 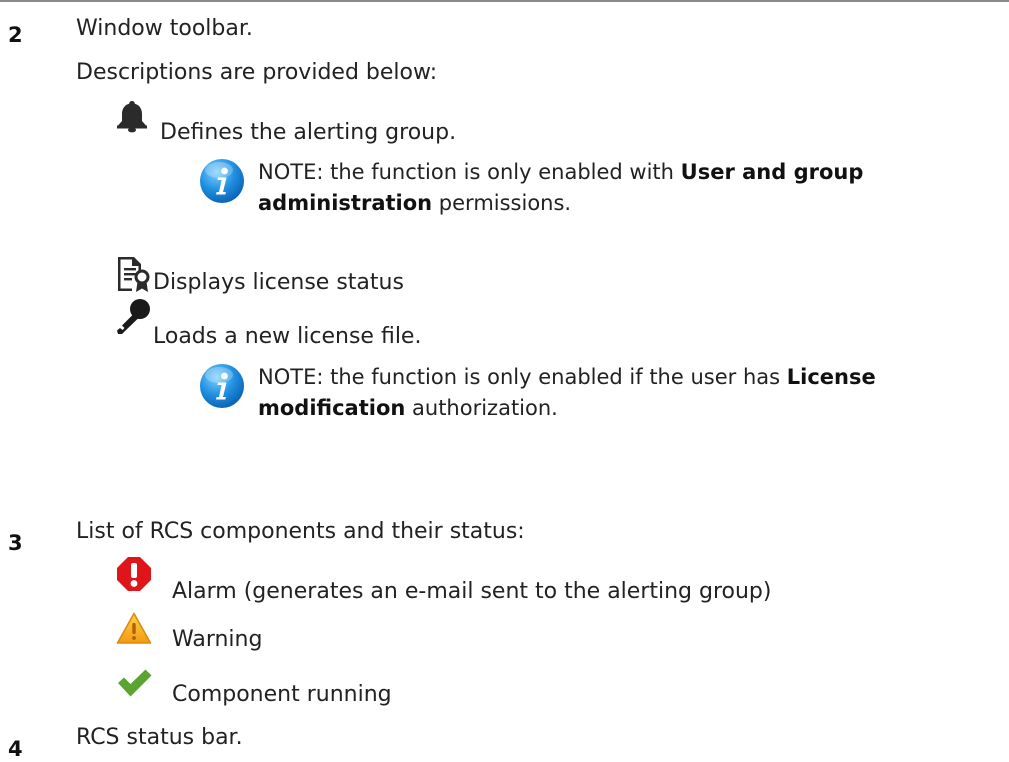 I want to click on item-4-title: RCS status bar., so click(x=159, y=737).